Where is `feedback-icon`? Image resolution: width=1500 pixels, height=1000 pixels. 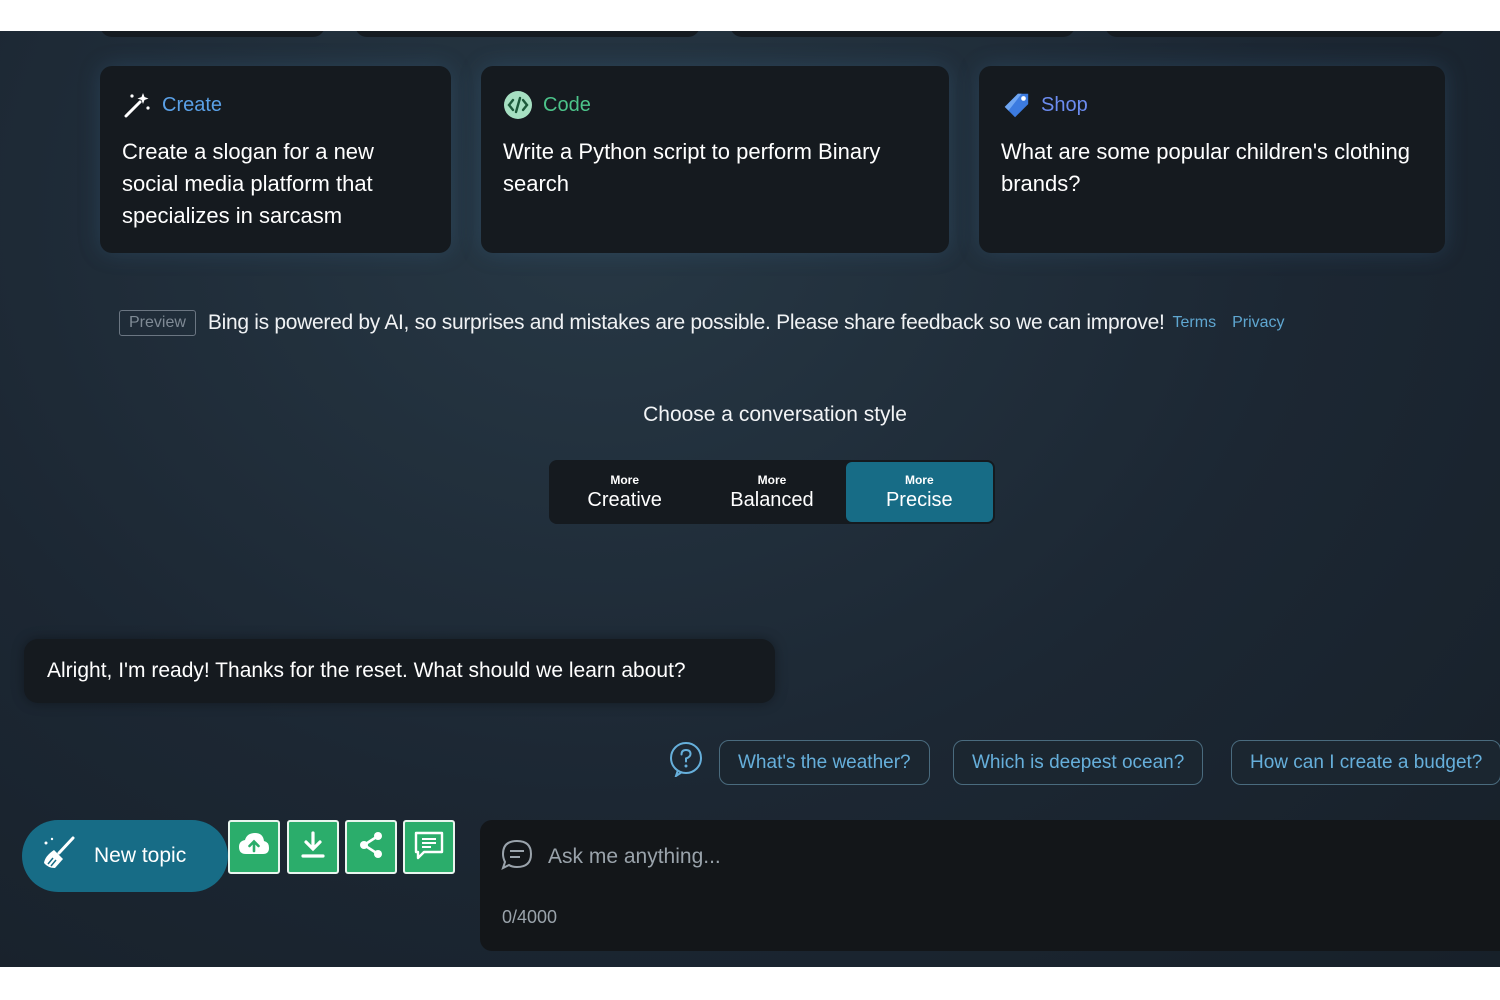
feedback-icon is located at coordinates (429, 847).